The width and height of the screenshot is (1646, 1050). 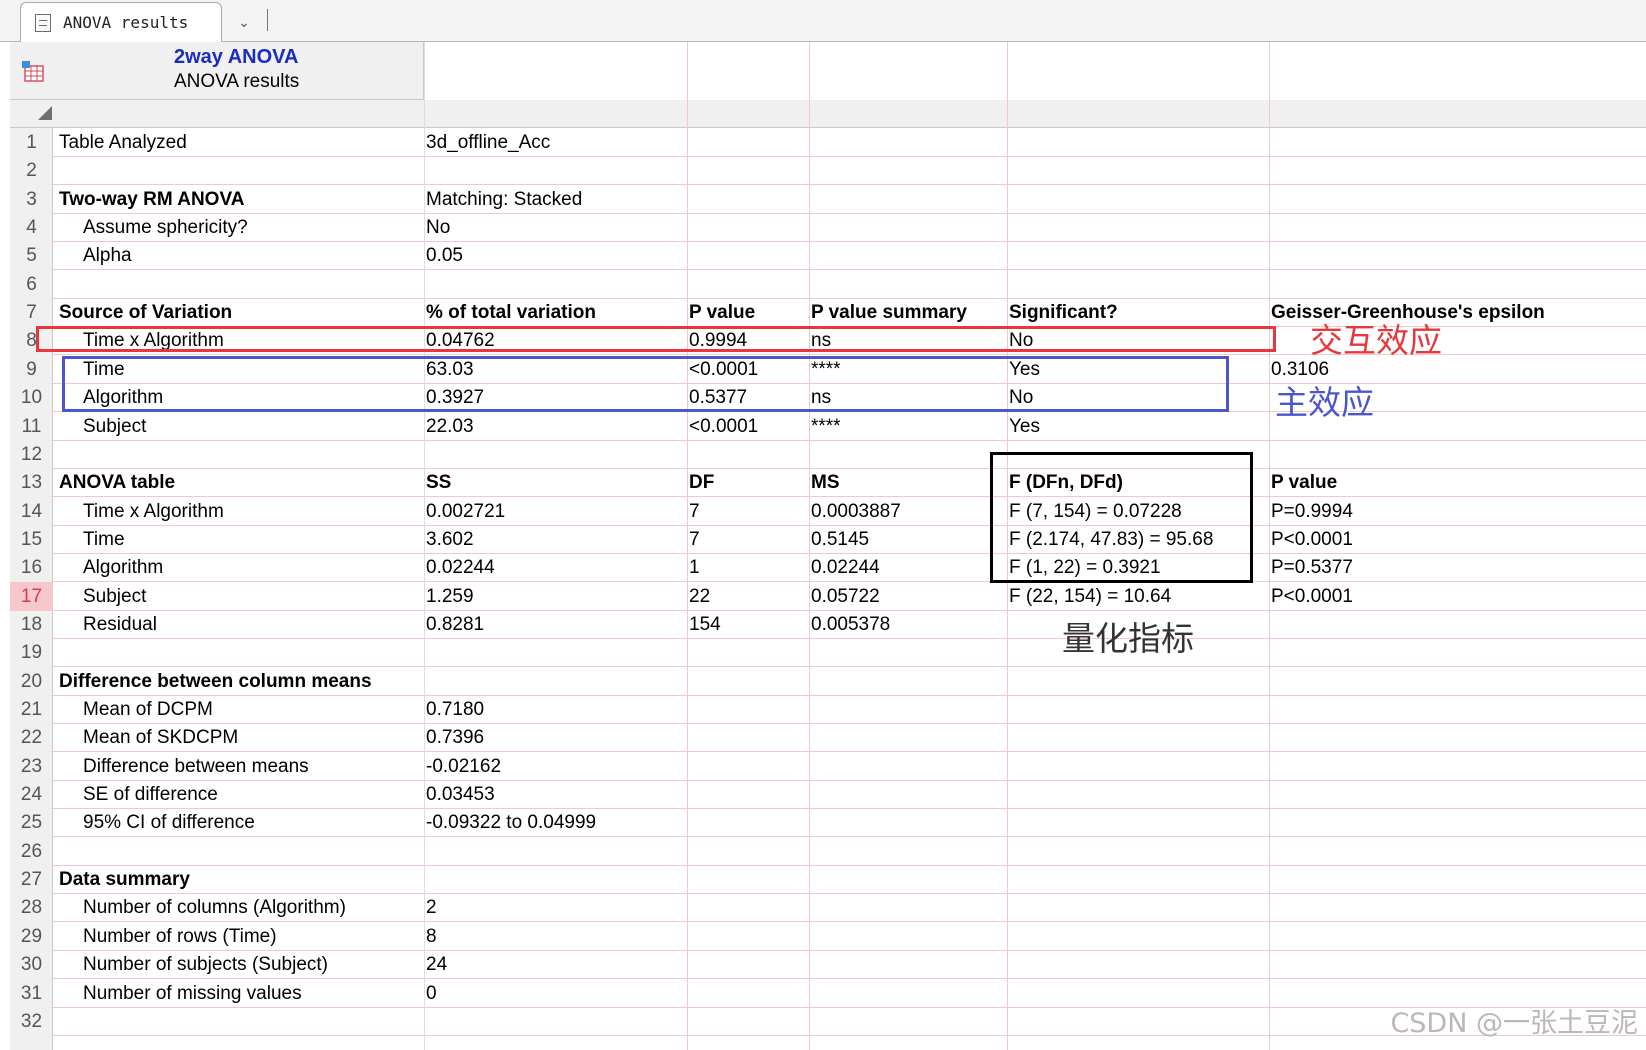 What do you see at coordinates (31, 879) in the screenshot?
I see `row-number: 27` at bounding box center [31, 879].